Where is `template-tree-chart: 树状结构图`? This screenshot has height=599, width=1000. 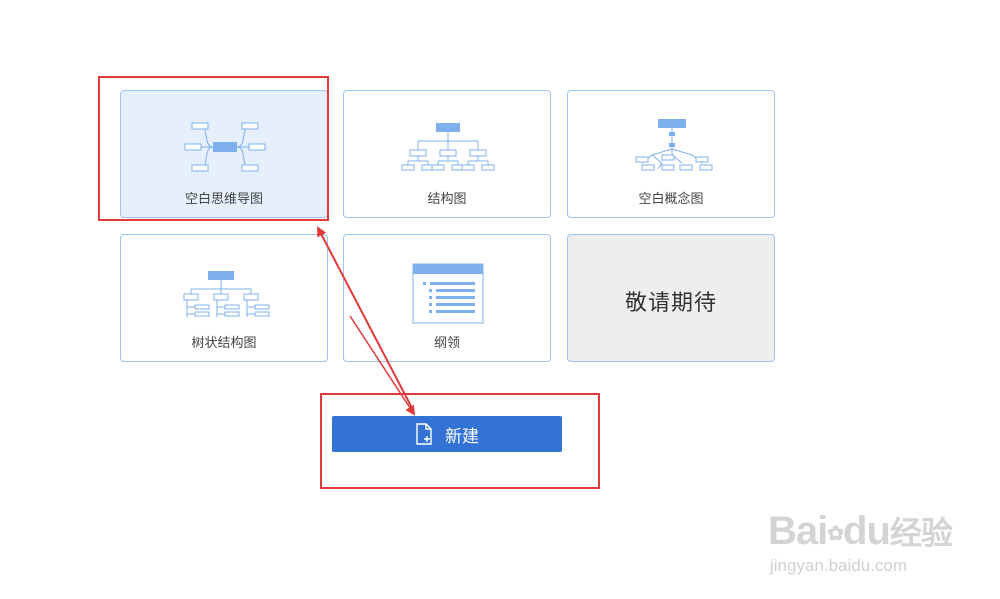 template-tree-chart: 树状结构图 is located at coordinates (224, 298).